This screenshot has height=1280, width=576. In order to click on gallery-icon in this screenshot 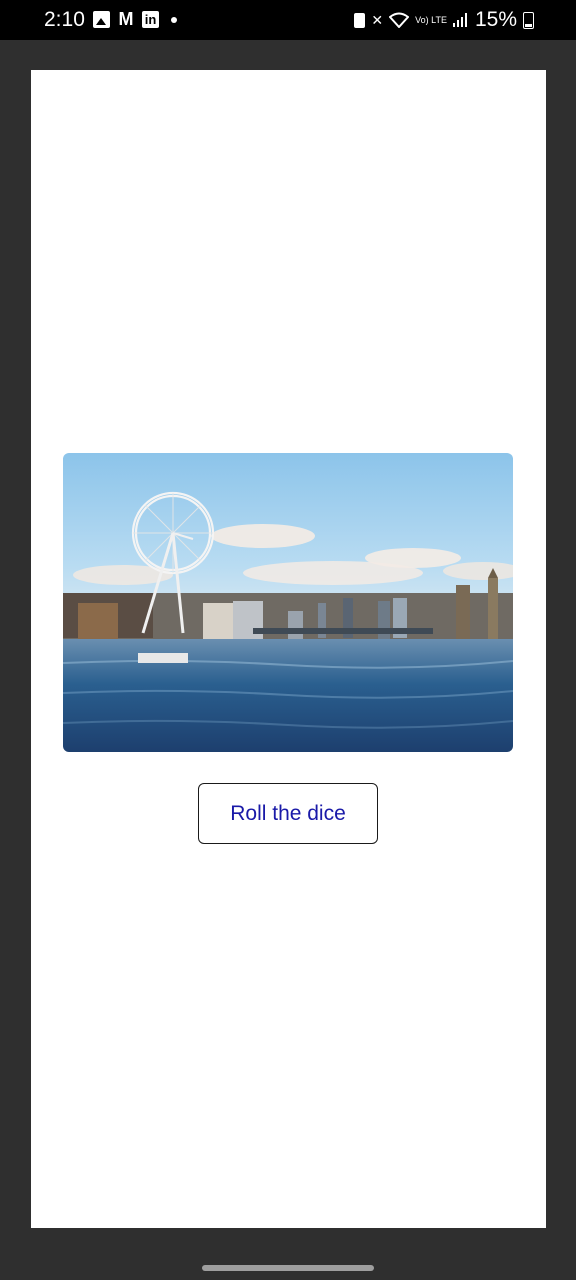, I will do `click(101, 19)`.